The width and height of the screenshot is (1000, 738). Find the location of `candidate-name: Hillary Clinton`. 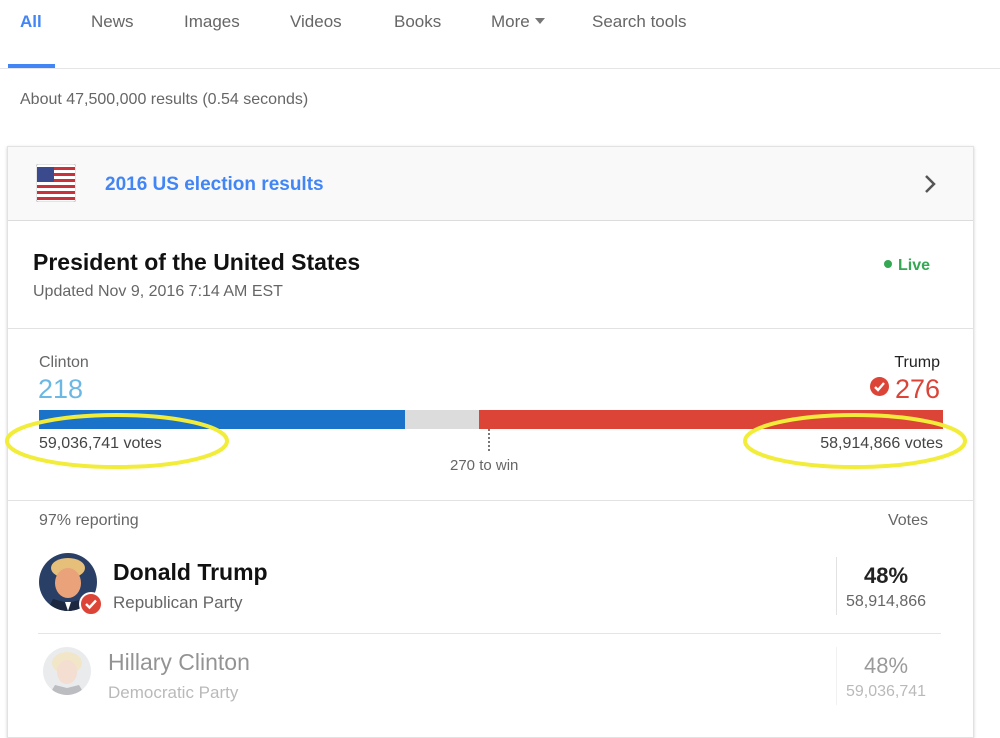

candidate-name: Hillary Clinton is located at coordinates (179, 662).